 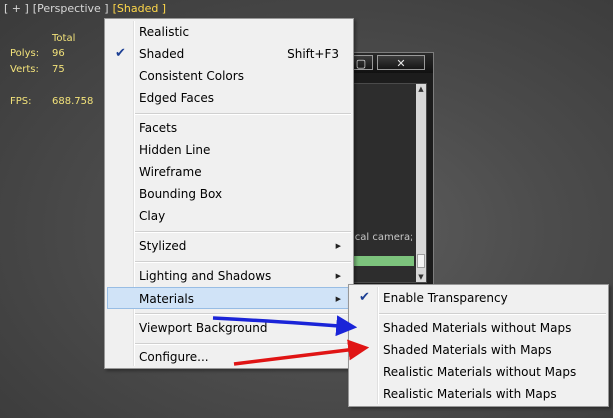 I want to click on blue-arrow, so click(x=285, y=326).